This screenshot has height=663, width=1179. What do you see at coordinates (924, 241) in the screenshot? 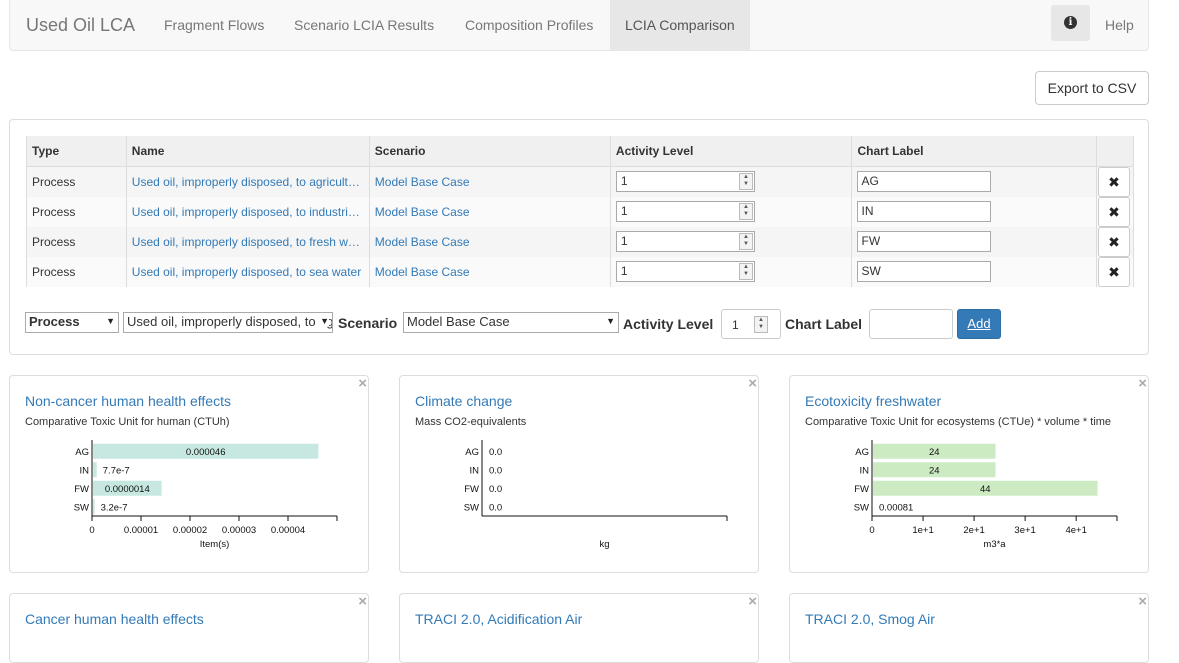
I see `chart-label-input: FW` at bounding box center [924, 241].